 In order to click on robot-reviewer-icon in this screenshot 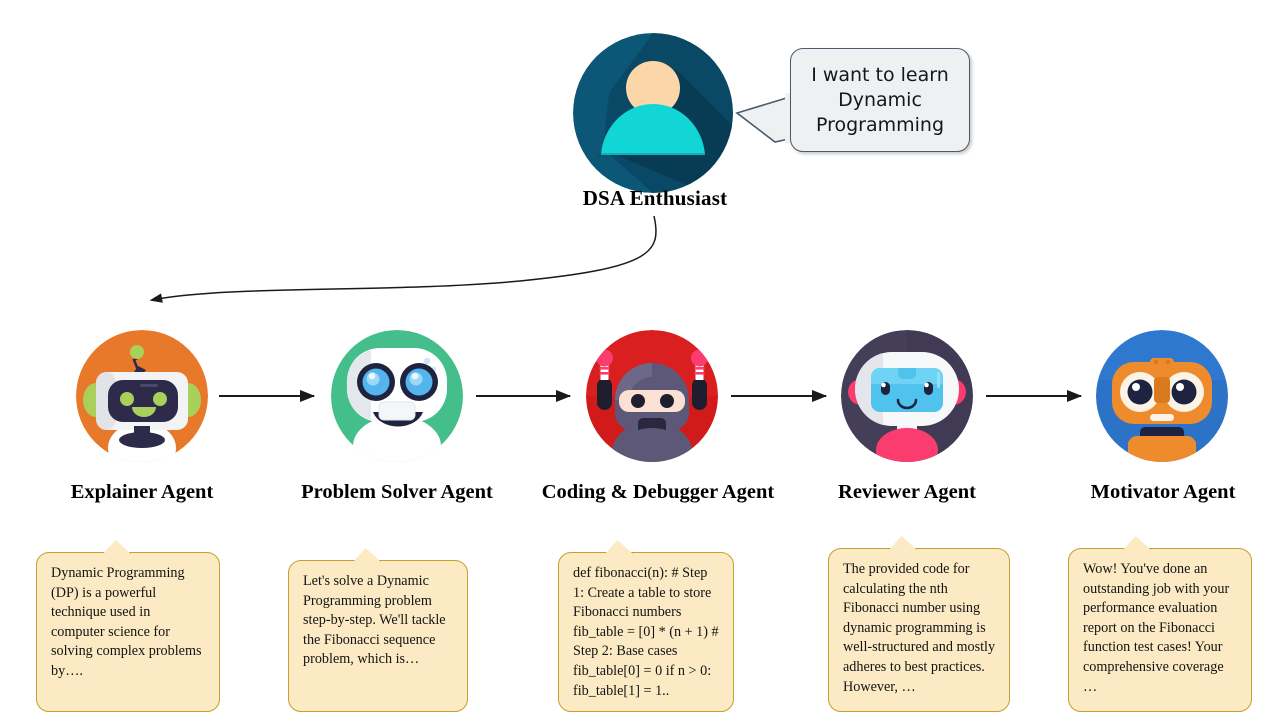, I will do `click(907, 396)`.